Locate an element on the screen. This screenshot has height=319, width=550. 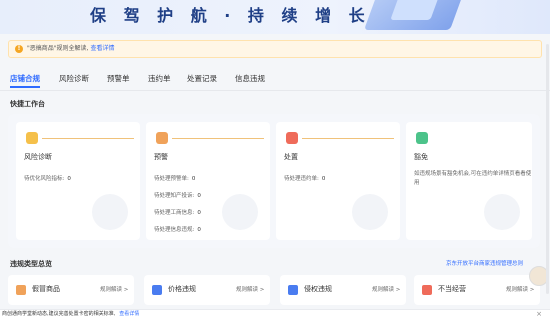
tab-store-compliance: 店铺合规 is located at coordinates (25, 78).